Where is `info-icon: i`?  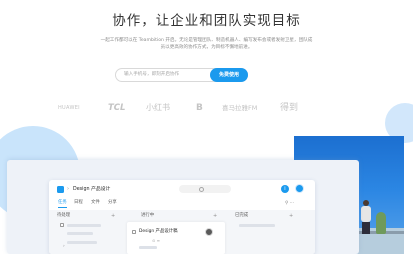 info-icon: i is located at coordinates (285, 189).